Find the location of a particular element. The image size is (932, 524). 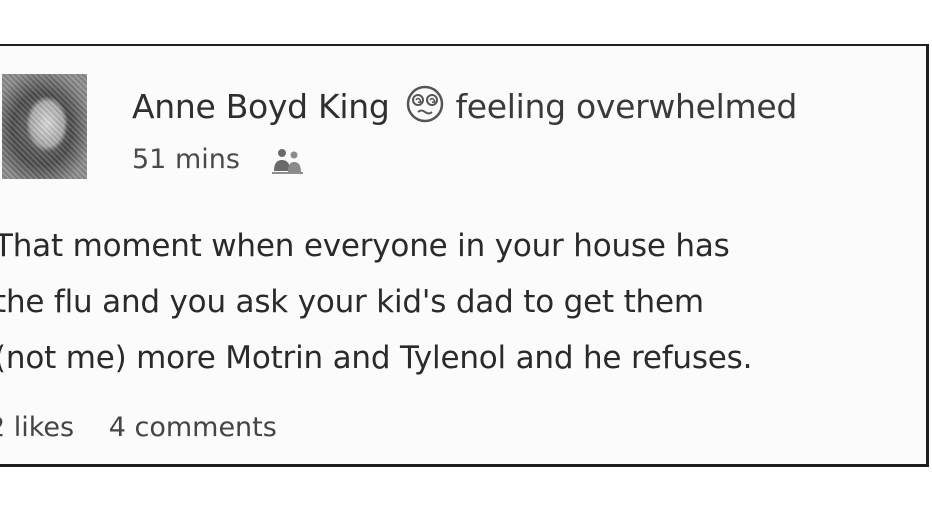

post-timestamp: 51 mins is located at coordinates (186, 159).